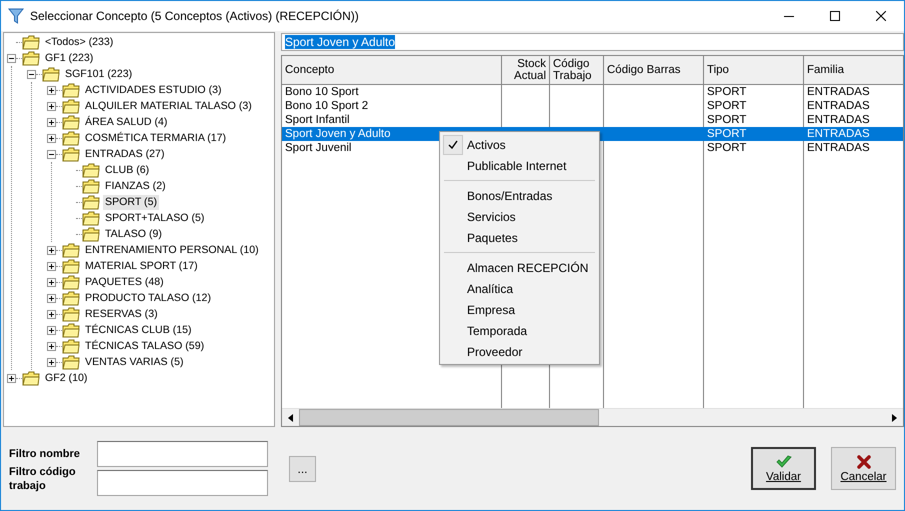 The width and height of the screenshot is (905, 511). What do you see at coordinates (519, 237) in the screenshot?
I see `menu-item: Paquetes` at bounding box center [519, 237].